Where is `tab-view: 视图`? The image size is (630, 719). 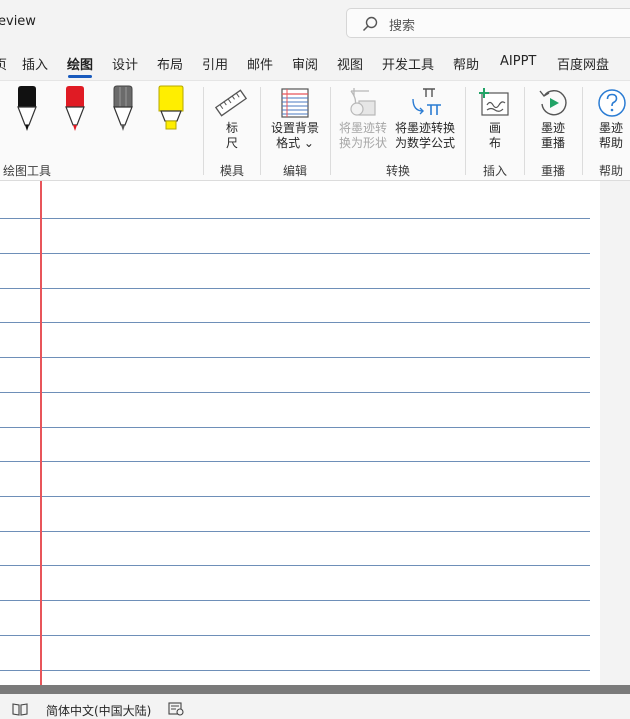
tab-view: 视图 is located at coordinates (350, 63).